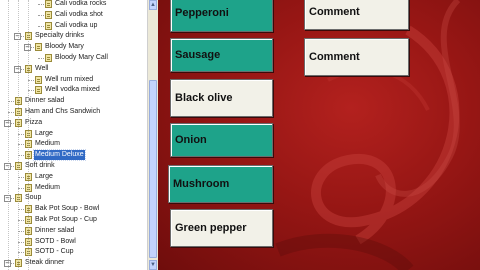 This screenshot has width=480, height=270. Describe the element at coordinates (153, 5) in the screenshot. I see `scroll-up-arrow-icon: ▲` at that location.